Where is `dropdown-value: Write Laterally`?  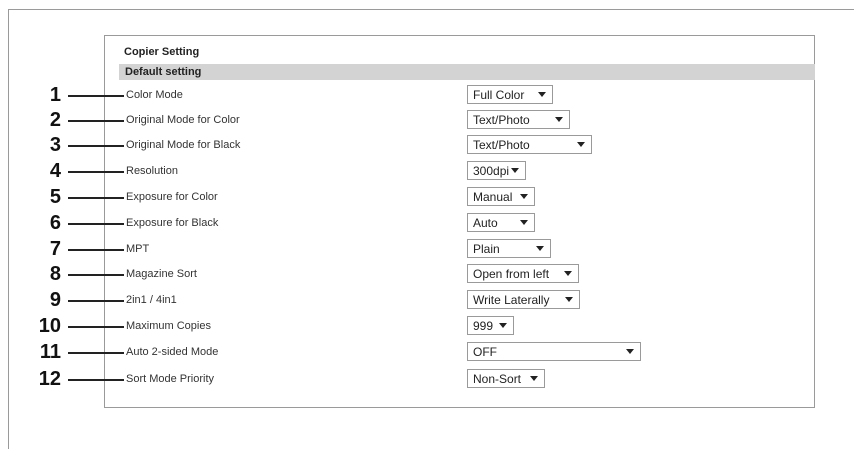 dropdown-value: Write Laterally is located at coordinates (511, 300).